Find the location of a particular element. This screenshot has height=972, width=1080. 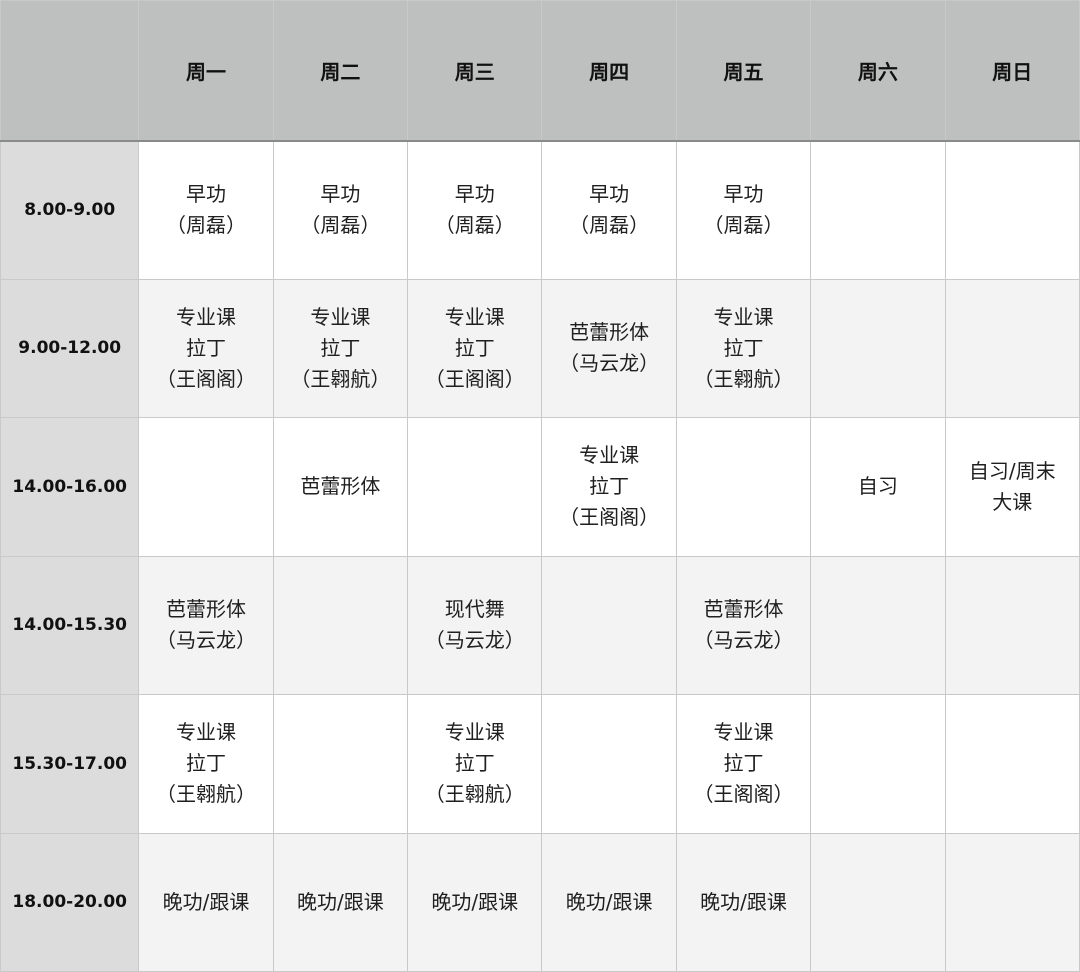

header-row: 周一 周二 周三 周四 周五 周六 周日 is located at coordinates (540, 71).